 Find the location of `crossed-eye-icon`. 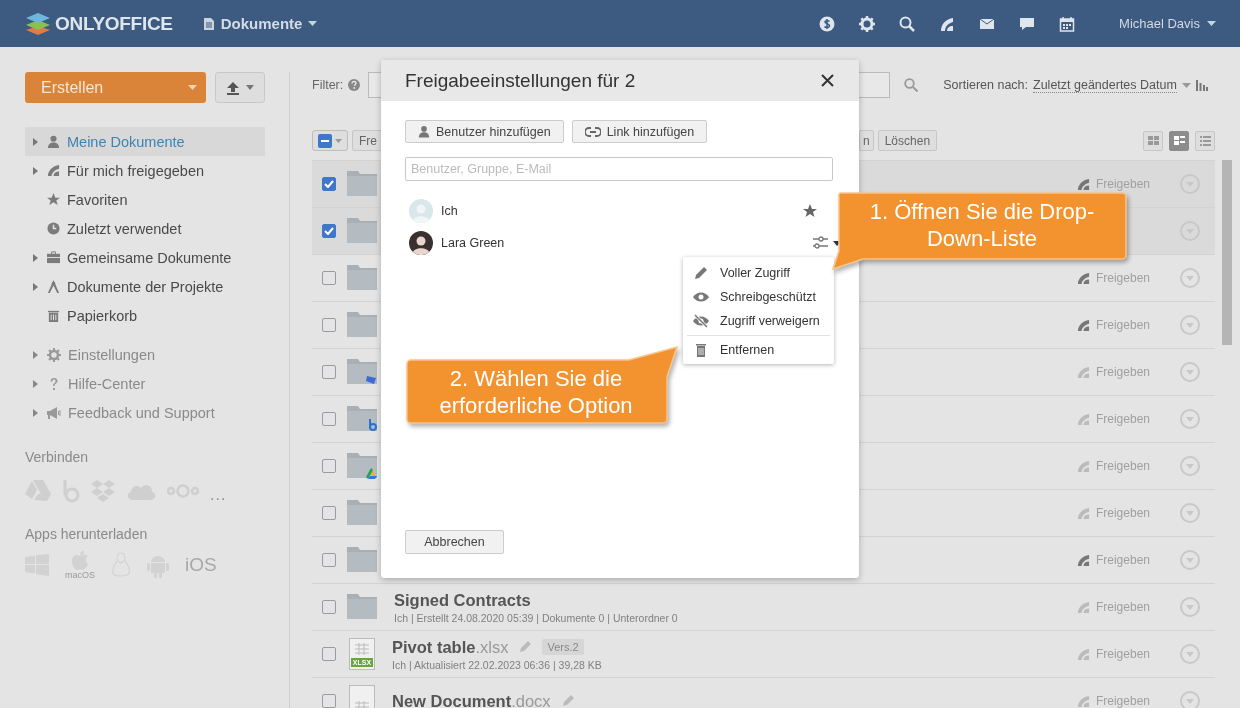

crossed-eye-icon is located at coordinates (701, 321).